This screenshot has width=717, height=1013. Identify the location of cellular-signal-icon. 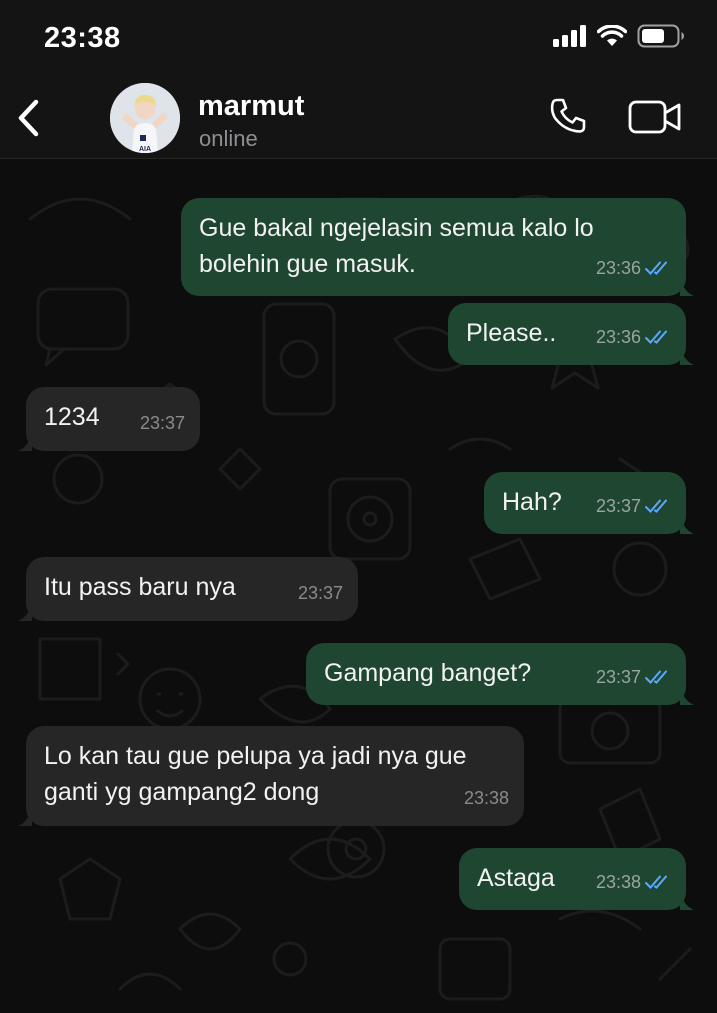
(569, 36).